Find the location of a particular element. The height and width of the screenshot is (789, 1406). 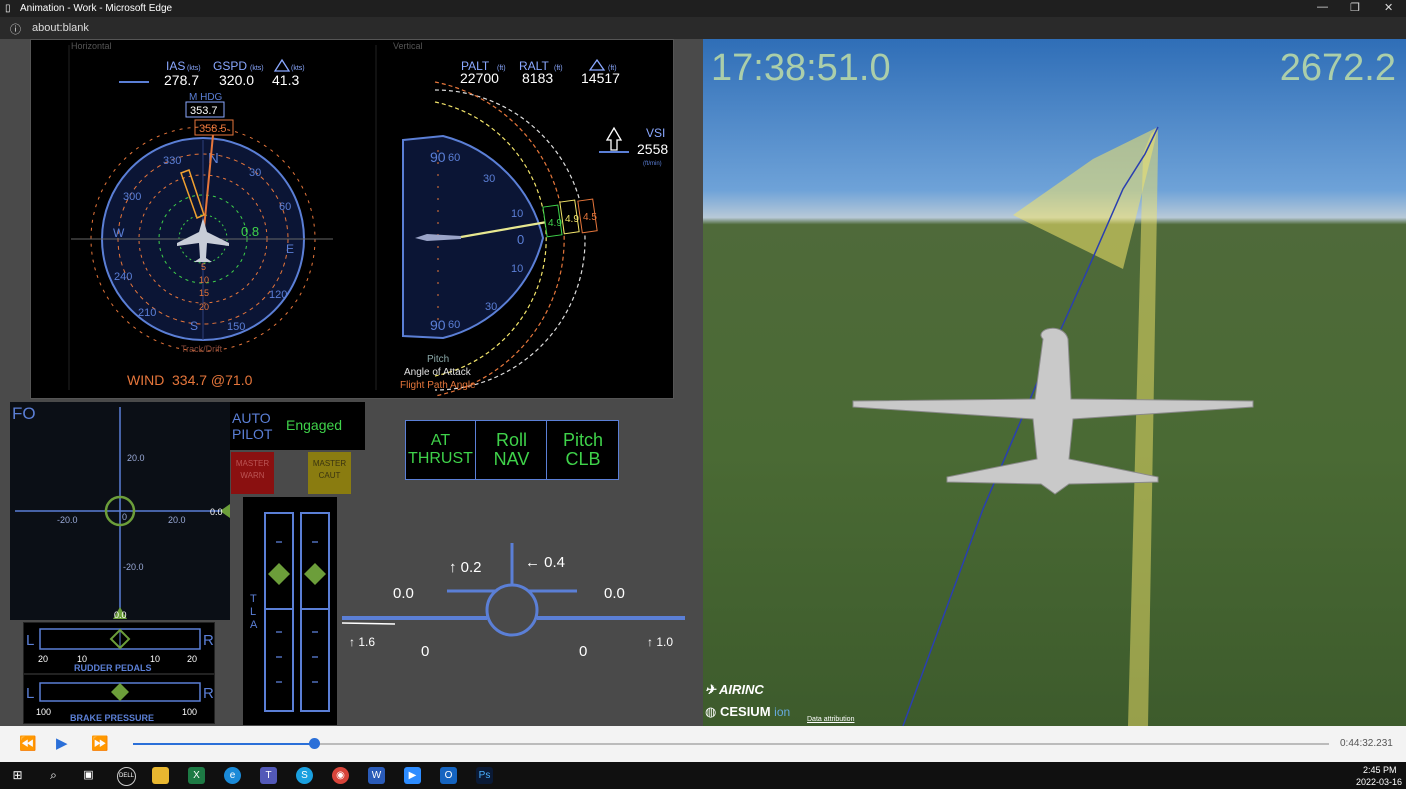

rudder-value: ← 0.4 is located at coordinates (545, 562).